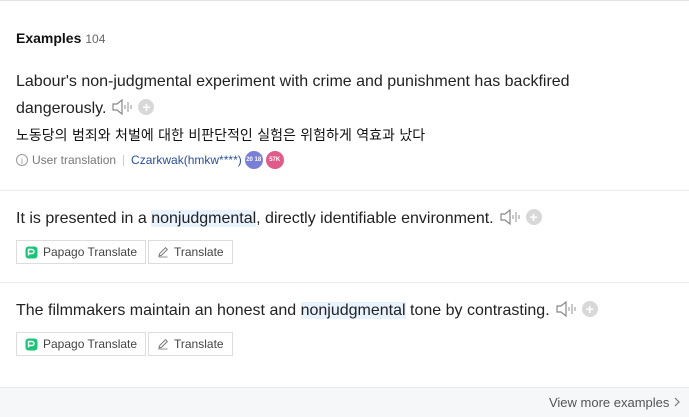  What do you see at coordinates (186, 160) in the screenshot?
I see `user-link: Czarkwak(hmkw****)` at bounding box center [186, 160].